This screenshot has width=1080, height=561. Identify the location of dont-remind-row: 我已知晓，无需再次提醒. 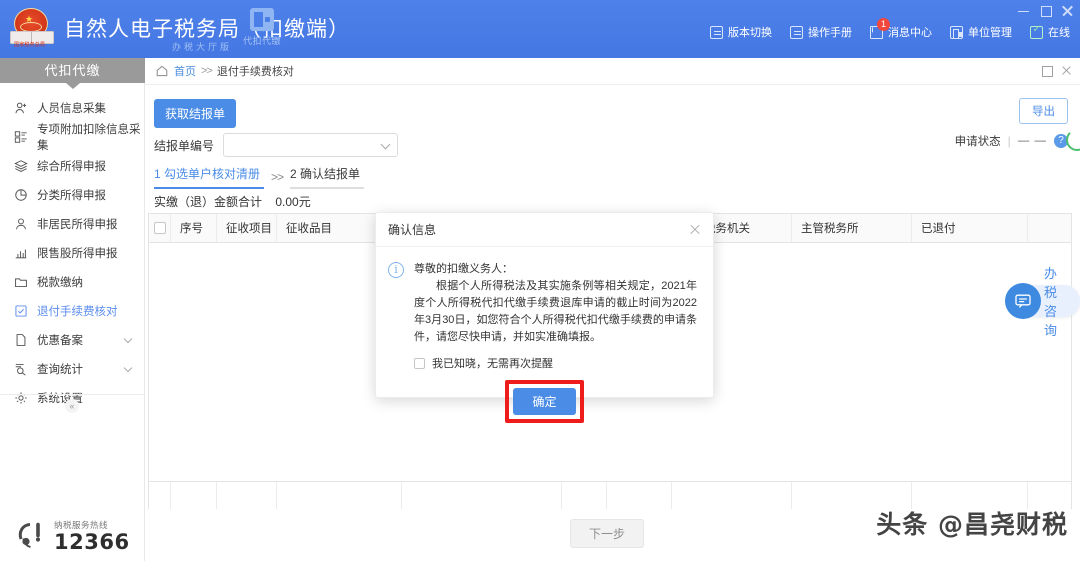
(563, 363).